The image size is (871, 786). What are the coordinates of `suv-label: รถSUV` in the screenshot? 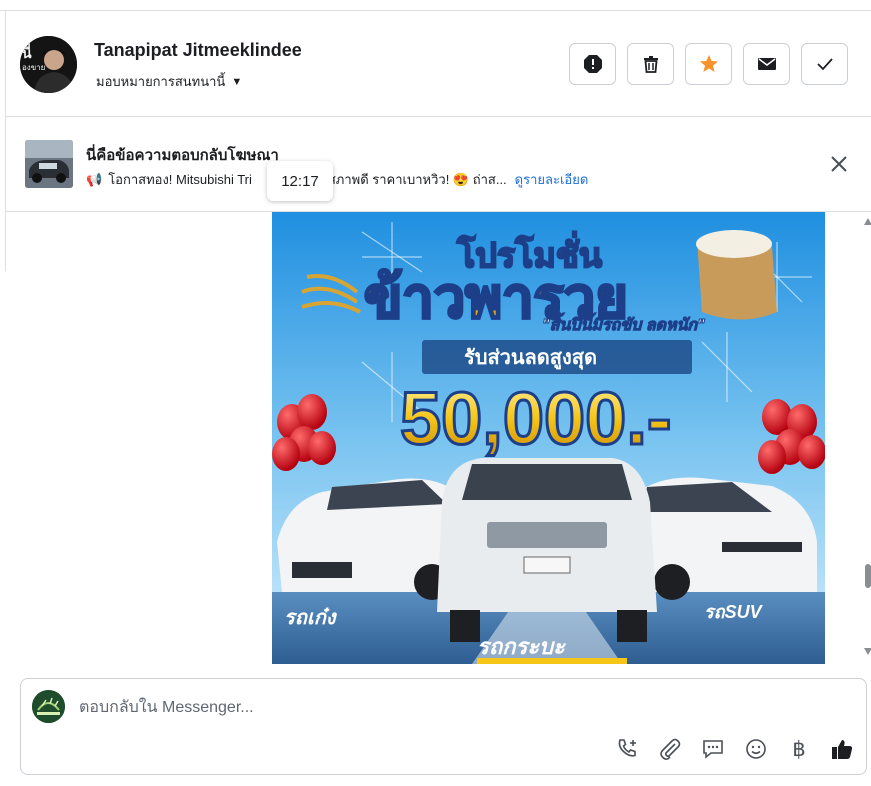 It's located at (734, 612).